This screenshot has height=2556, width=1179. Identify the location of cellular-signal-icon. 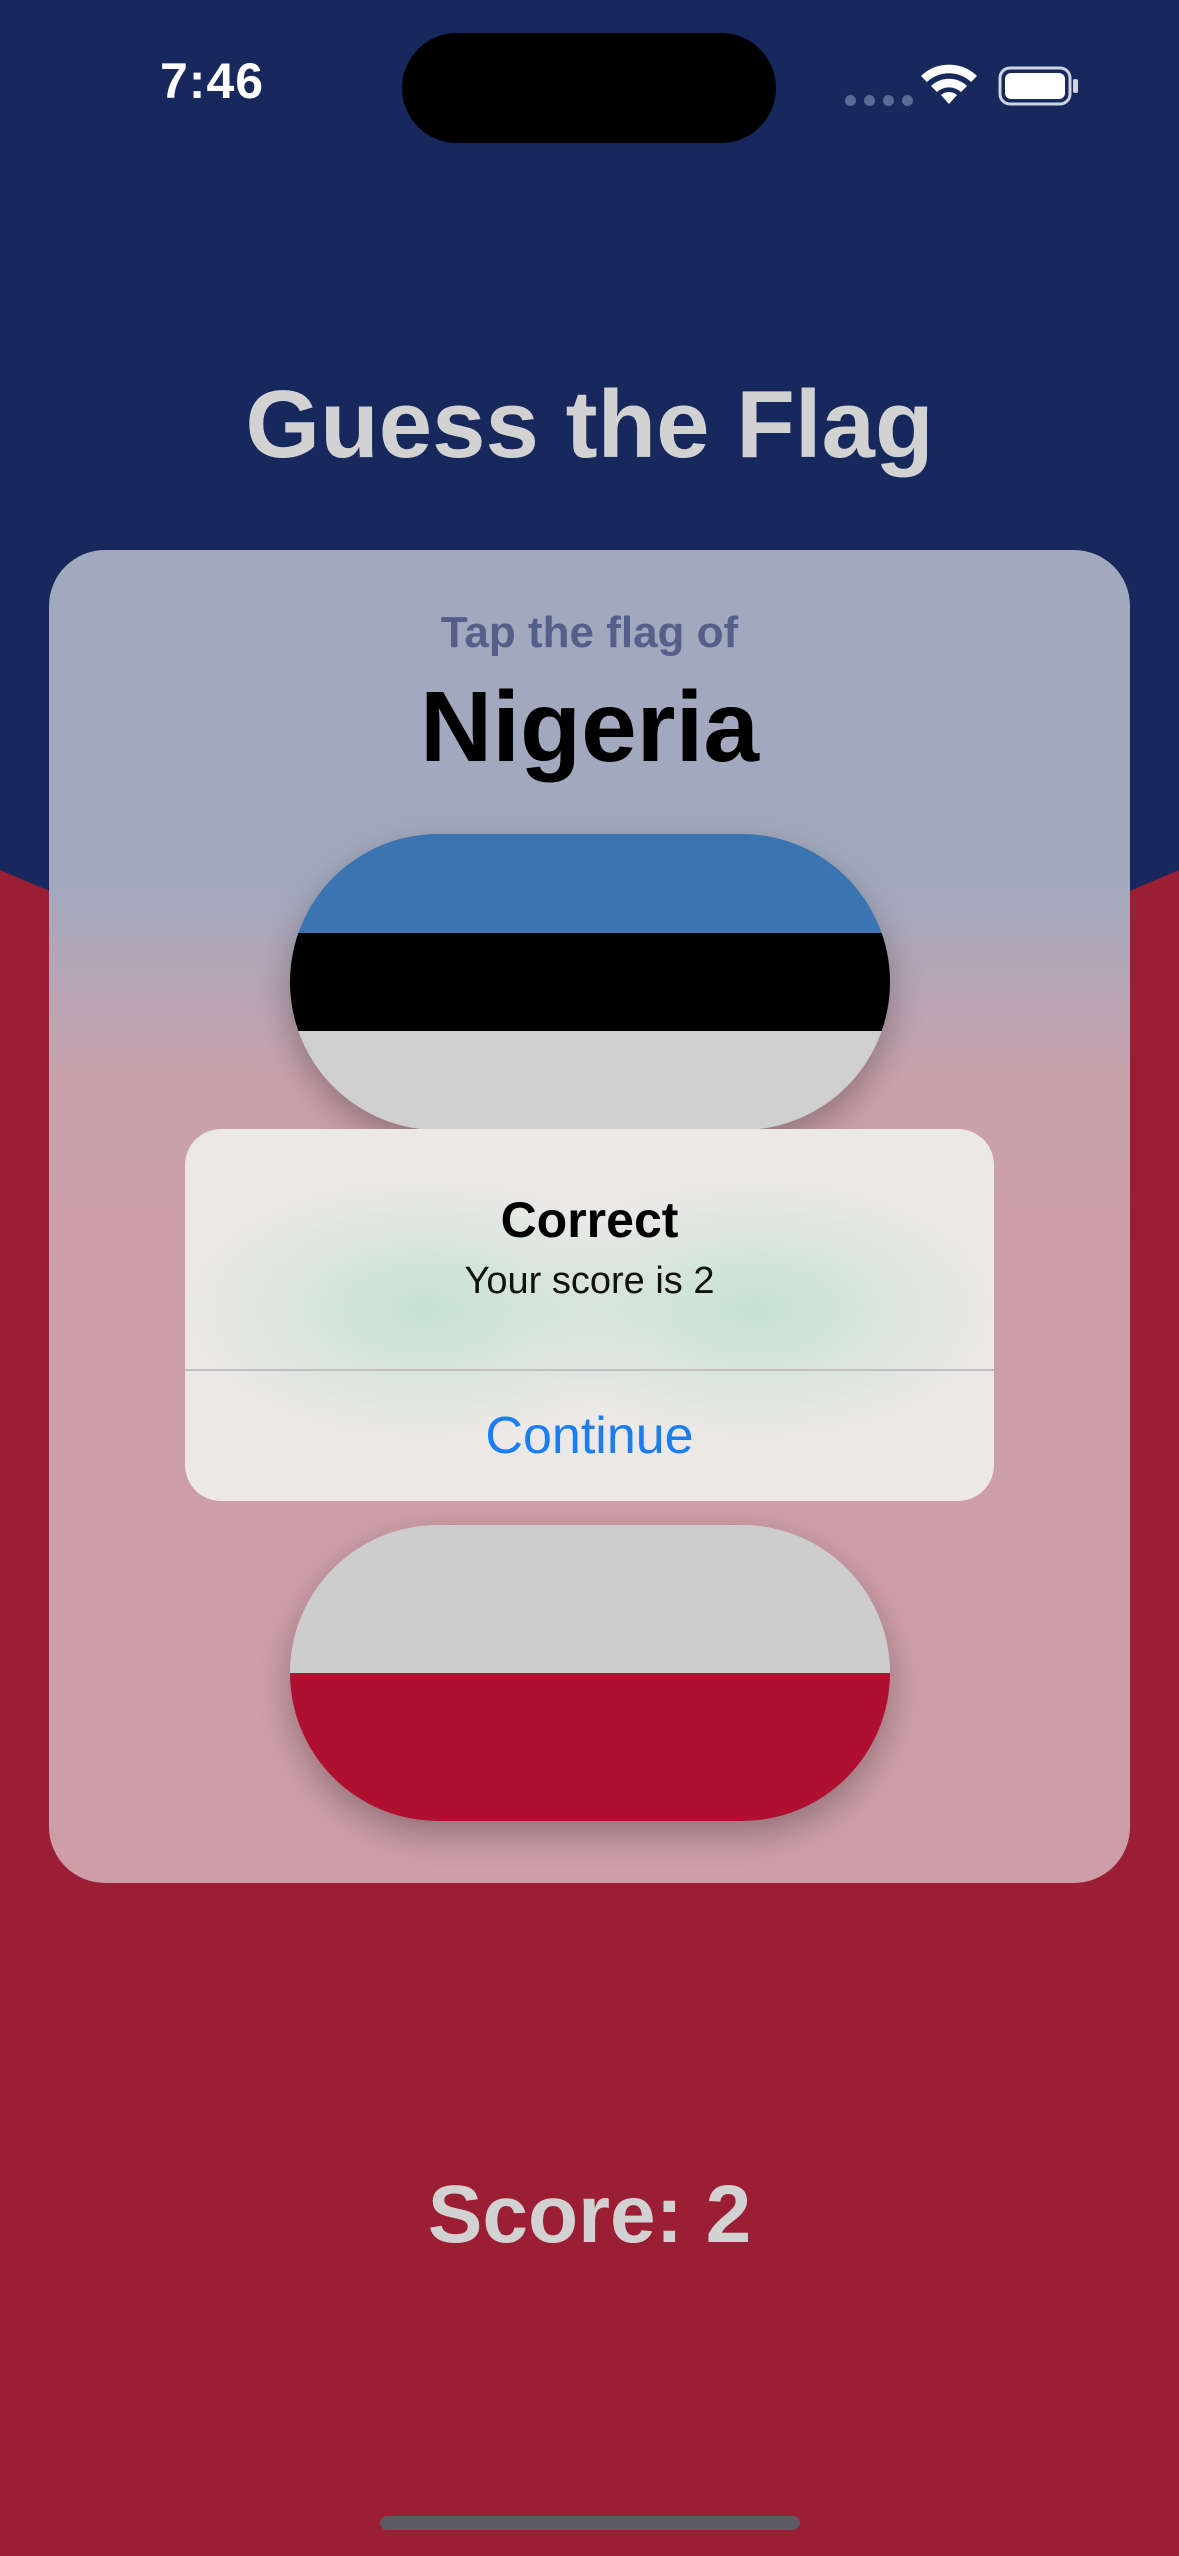
(879, 100).